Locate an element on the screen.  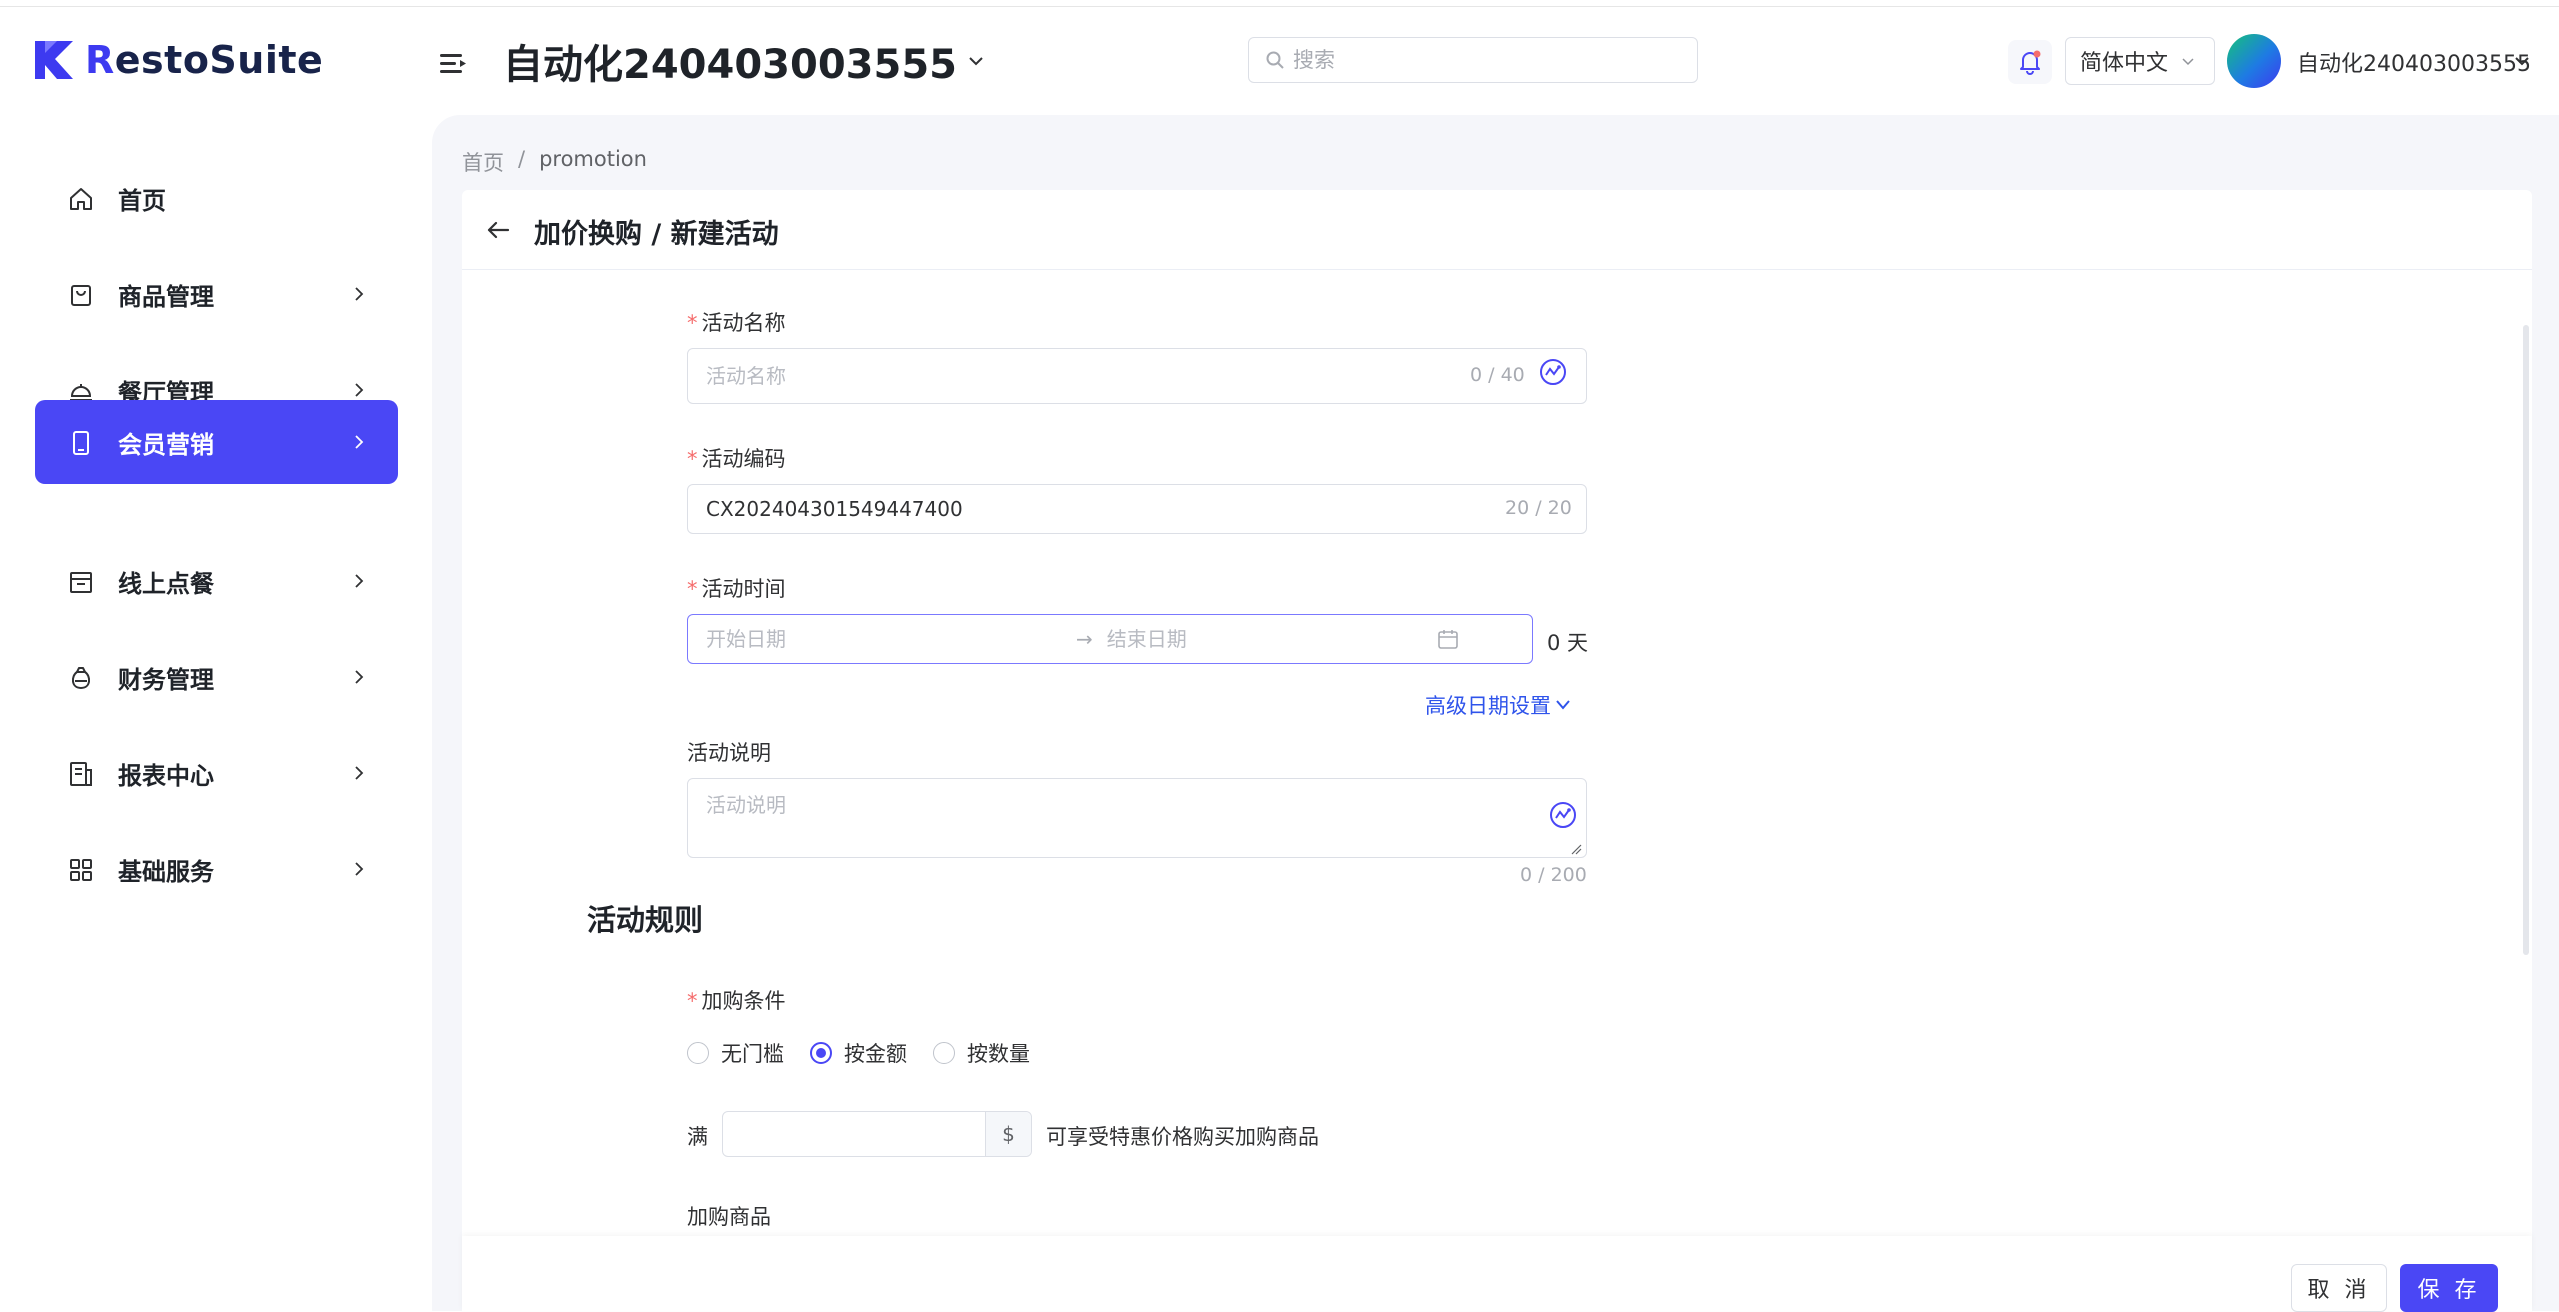
breadcrumb: 首页 / promotion is located at coordinates (554, 162).